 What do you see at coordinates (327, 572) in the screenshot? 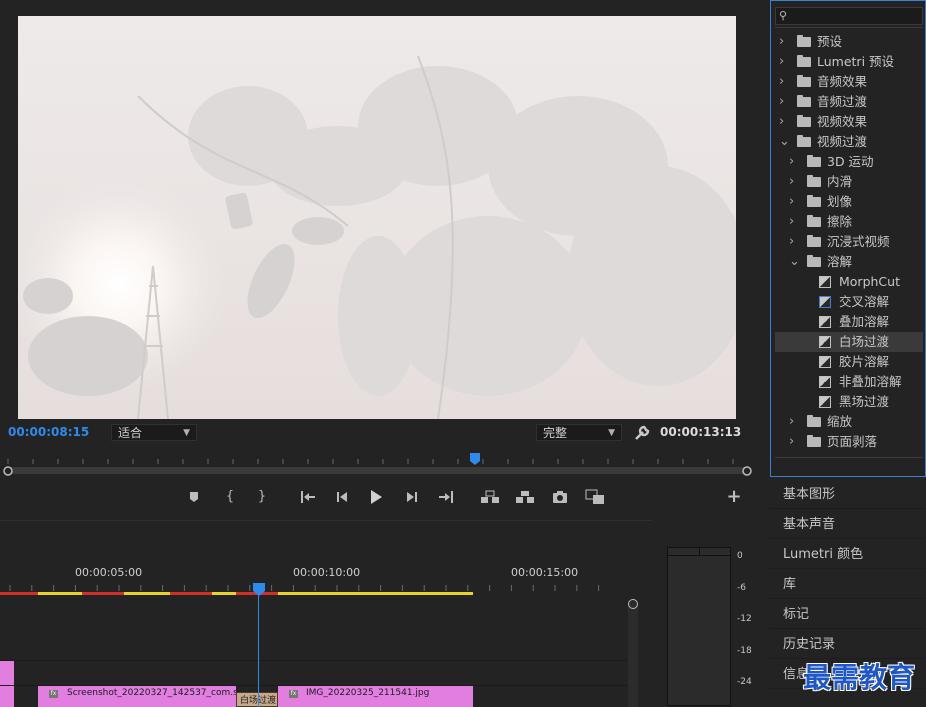
I see `ruler-label: 00:00:10:00` at bounding box center [327, 572].